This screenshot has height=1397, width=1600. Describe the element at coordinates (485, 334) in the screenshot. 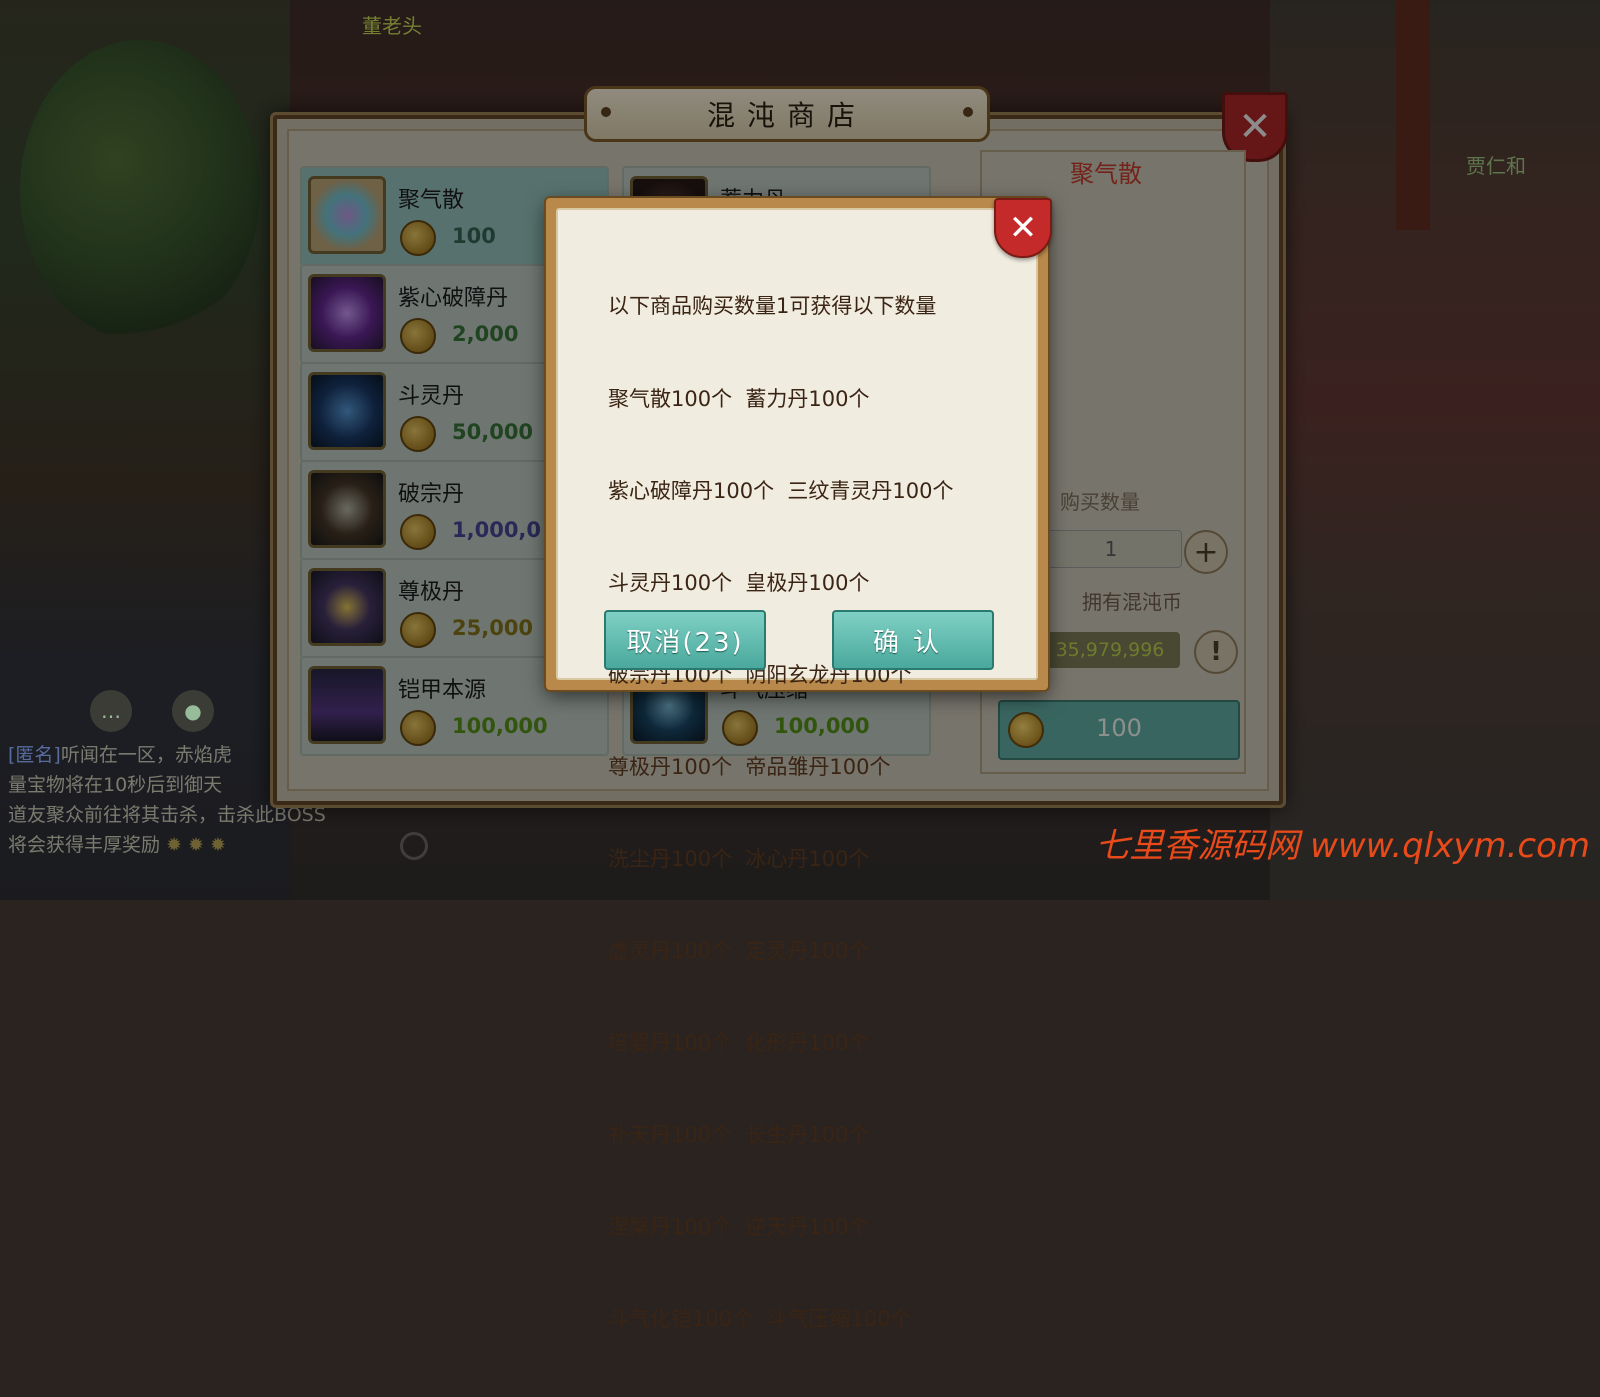

I see `shop-item-price: 2,000` at that location.